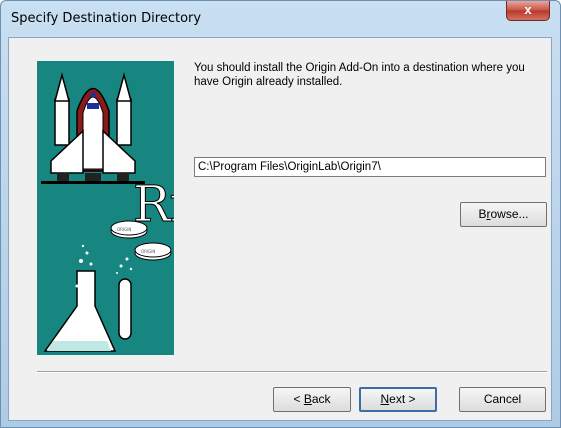  I want to click on close-icon: x, so click(528, 9).